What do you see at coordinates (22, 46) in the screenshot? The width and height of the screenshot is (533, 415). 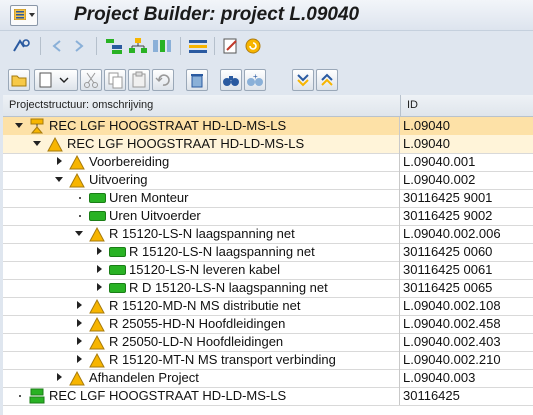 I see `find-icon` at bounding box center [22, 46].